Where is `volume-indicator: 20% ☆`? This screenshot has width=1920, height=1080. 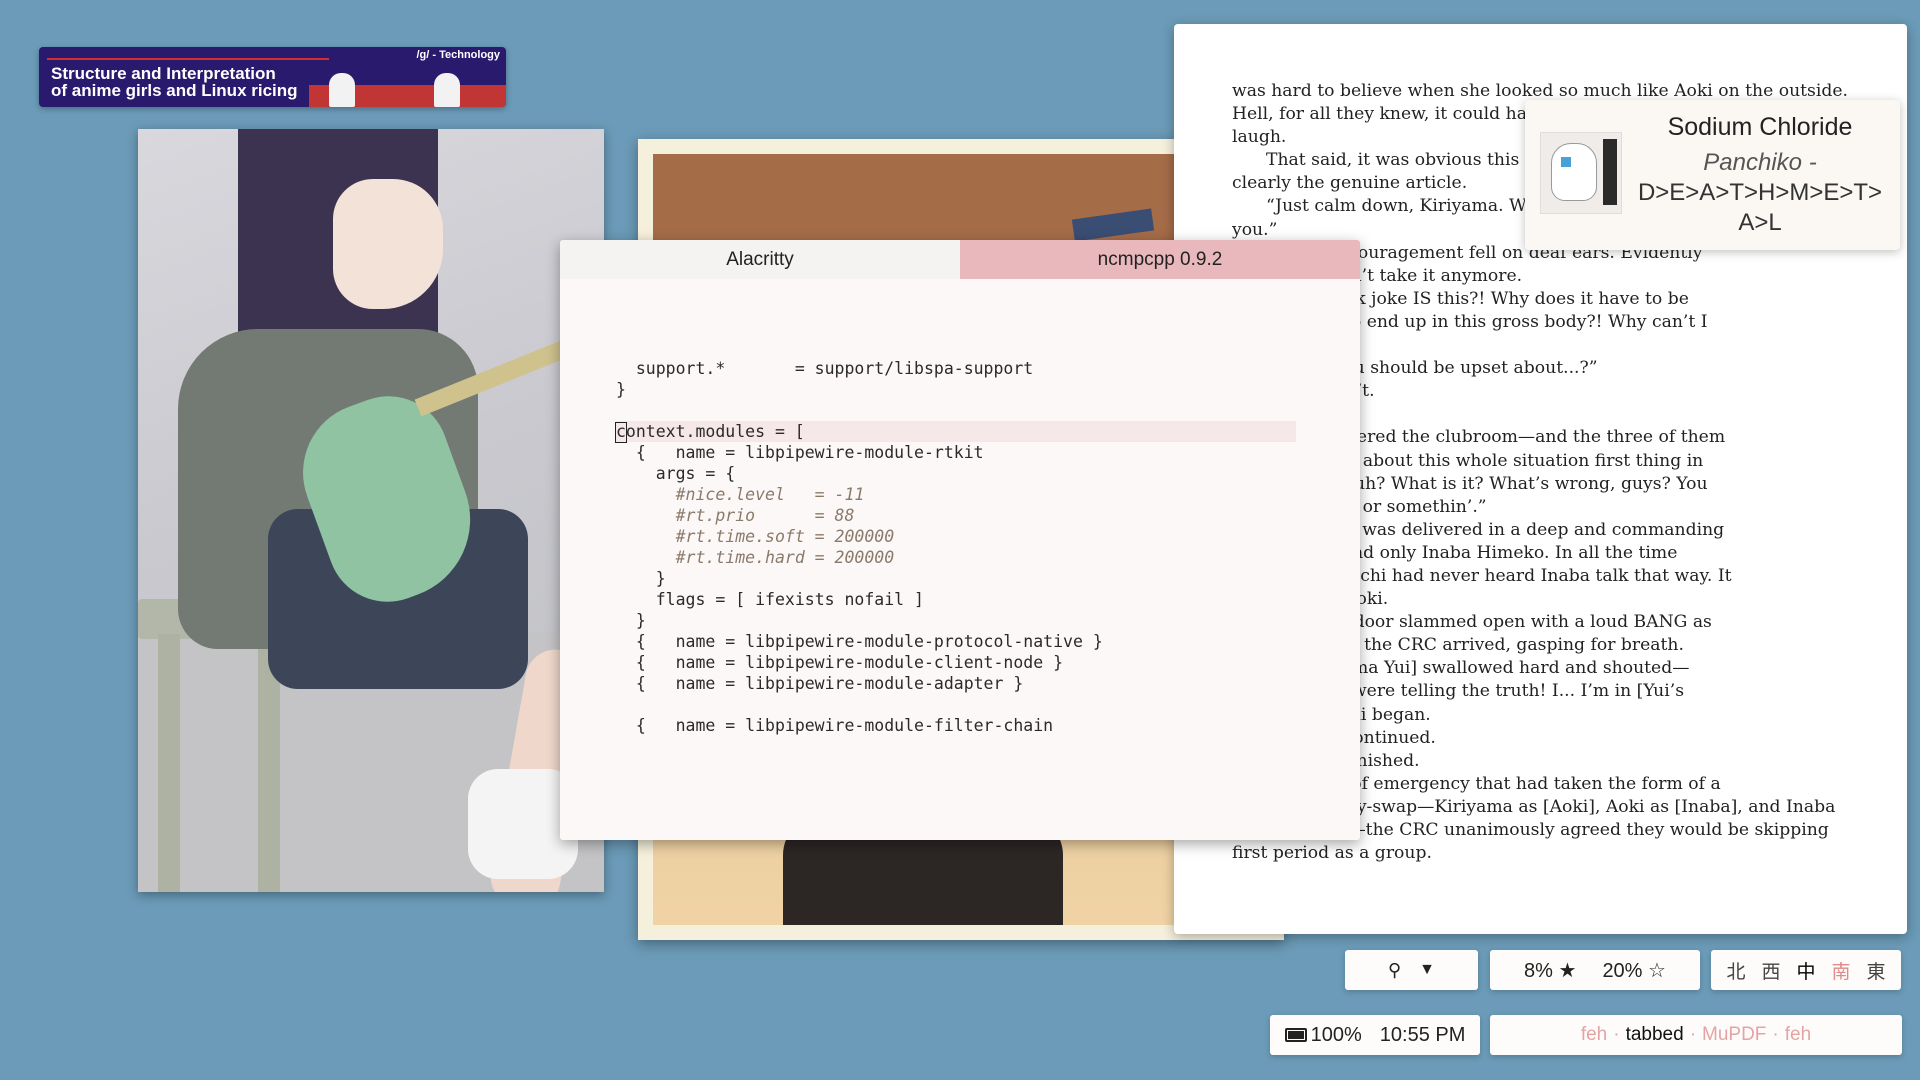
volume-indicator: 20% ☆ is located at coordinates (1634, 970).